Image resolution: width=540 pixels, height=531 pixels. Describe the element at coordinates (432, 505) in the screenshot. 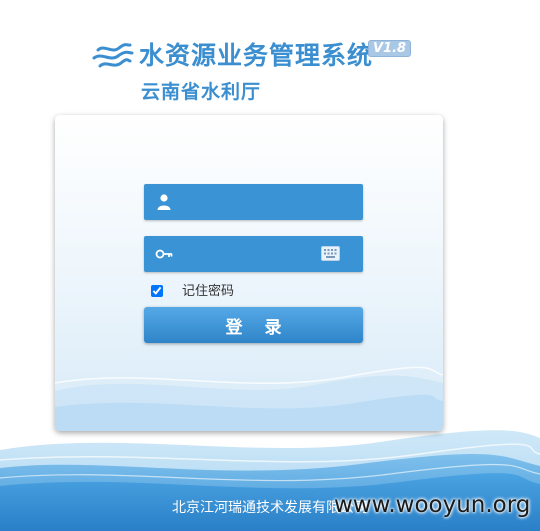

I see `watermark: www.wooyun.org` at that location.